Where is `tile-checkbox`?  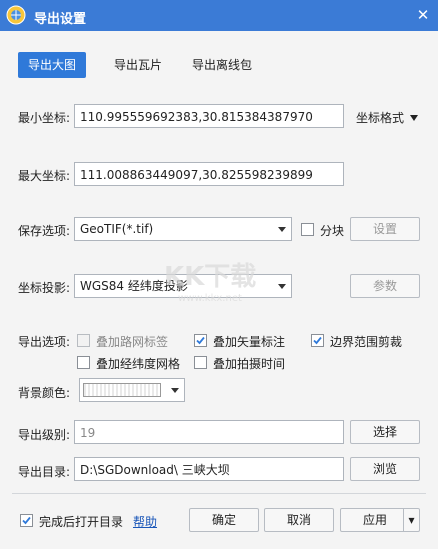 tile-checkbox is located at coordinates (307, 229).